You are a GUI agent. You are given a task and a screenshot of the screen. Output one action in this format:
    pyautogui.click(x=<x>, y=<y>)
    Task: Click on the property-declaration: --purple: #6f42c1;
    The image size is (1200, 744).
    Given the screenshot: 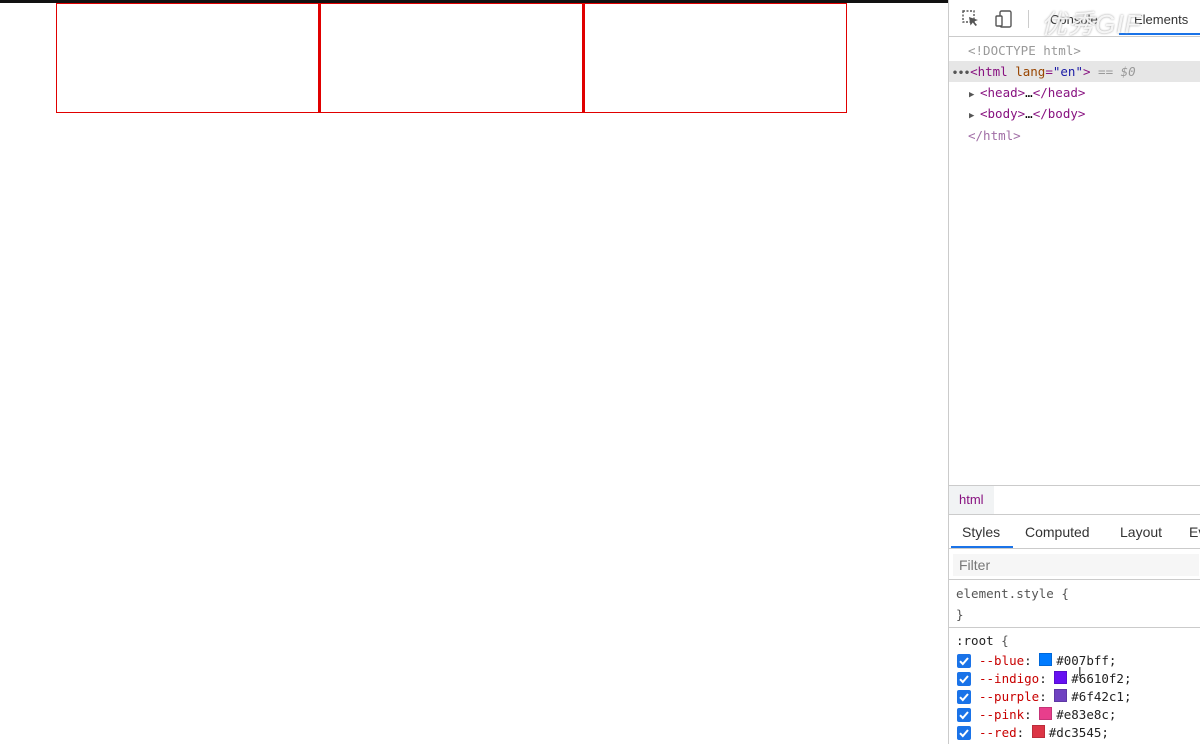 What is the action you would take?
    pyautogui.click(x=1055, y=697)
    